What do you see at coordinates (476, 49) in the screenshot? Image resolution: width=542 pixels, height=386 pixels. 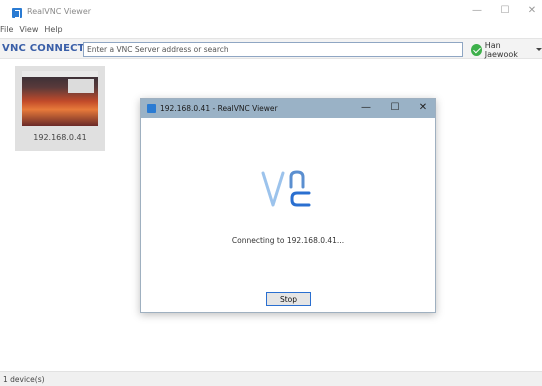 I see `signed-in-check-icon` at bounding box center [476, 49].